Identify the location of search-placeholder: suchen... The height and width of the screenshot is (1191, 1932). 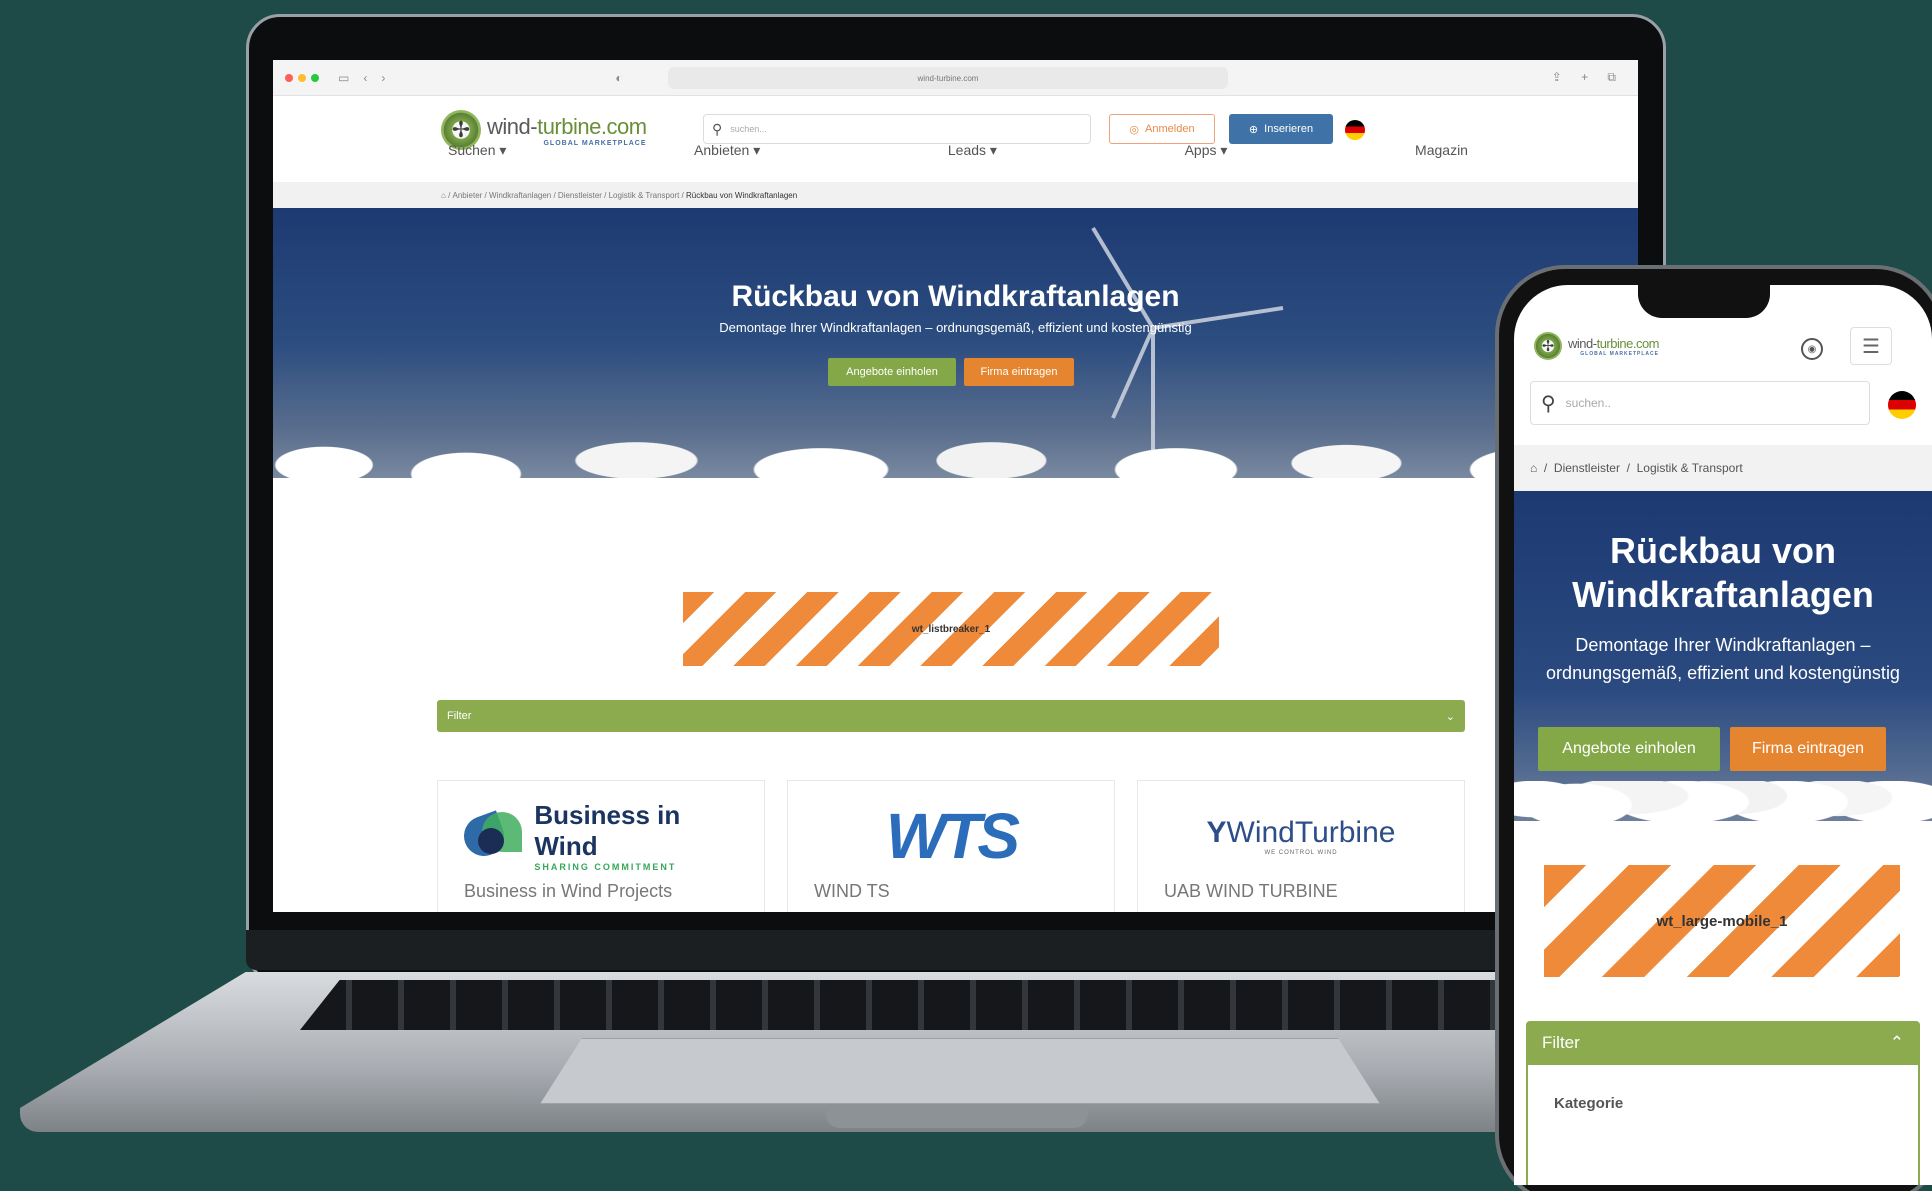
(1588, 403).